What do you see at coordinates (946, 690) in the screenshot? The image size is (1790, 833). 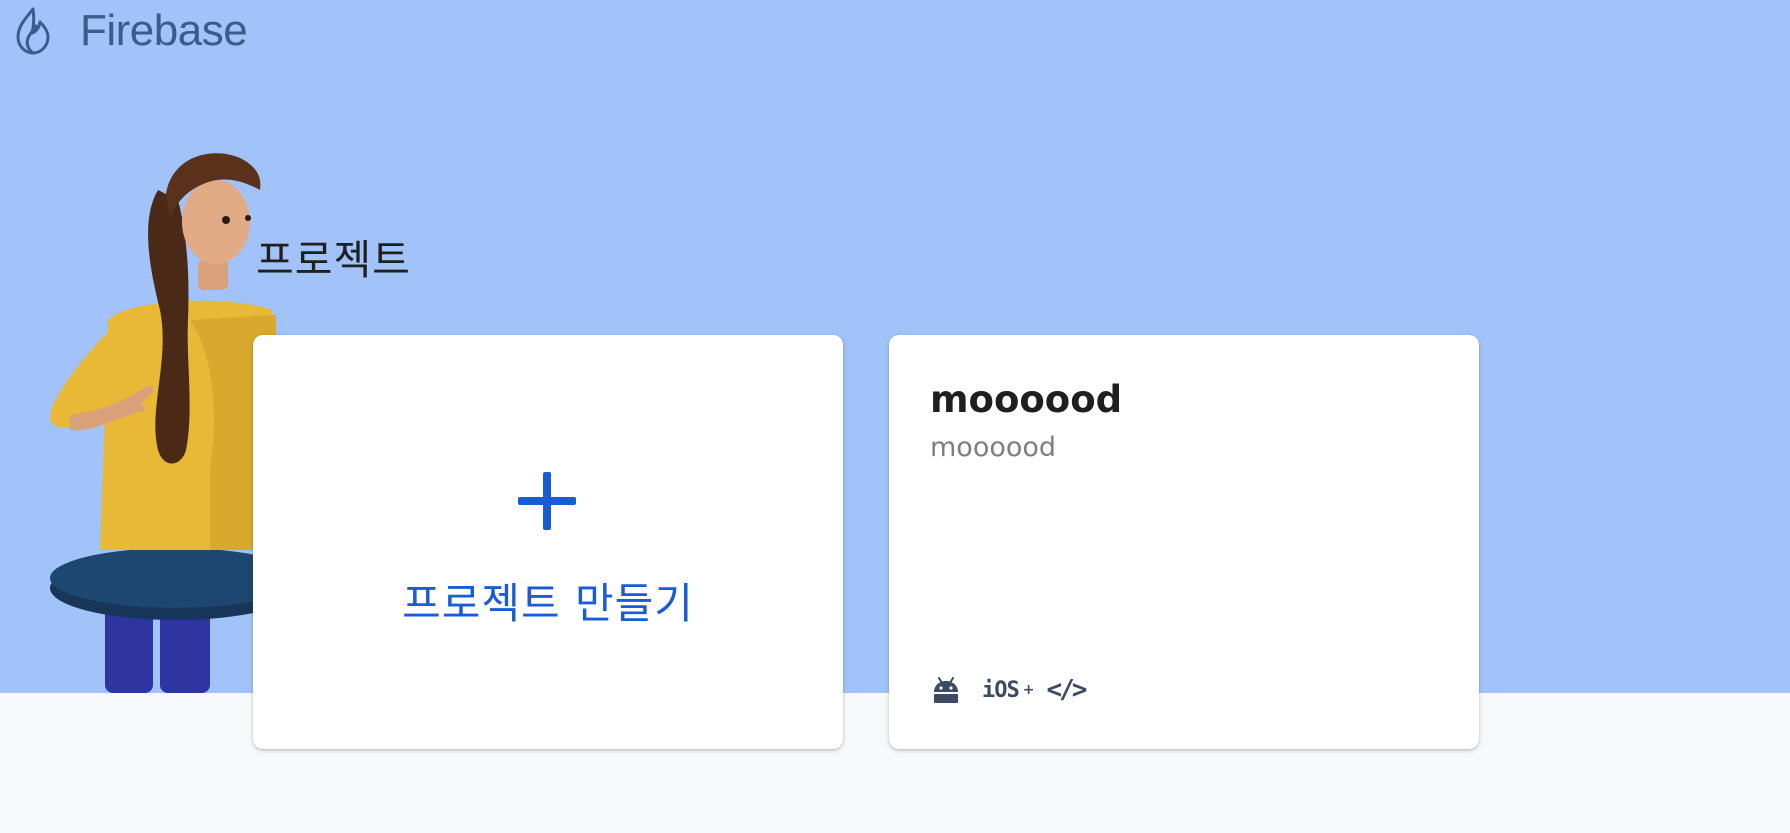 I see `android-icon` at bounding box center [946, 690].